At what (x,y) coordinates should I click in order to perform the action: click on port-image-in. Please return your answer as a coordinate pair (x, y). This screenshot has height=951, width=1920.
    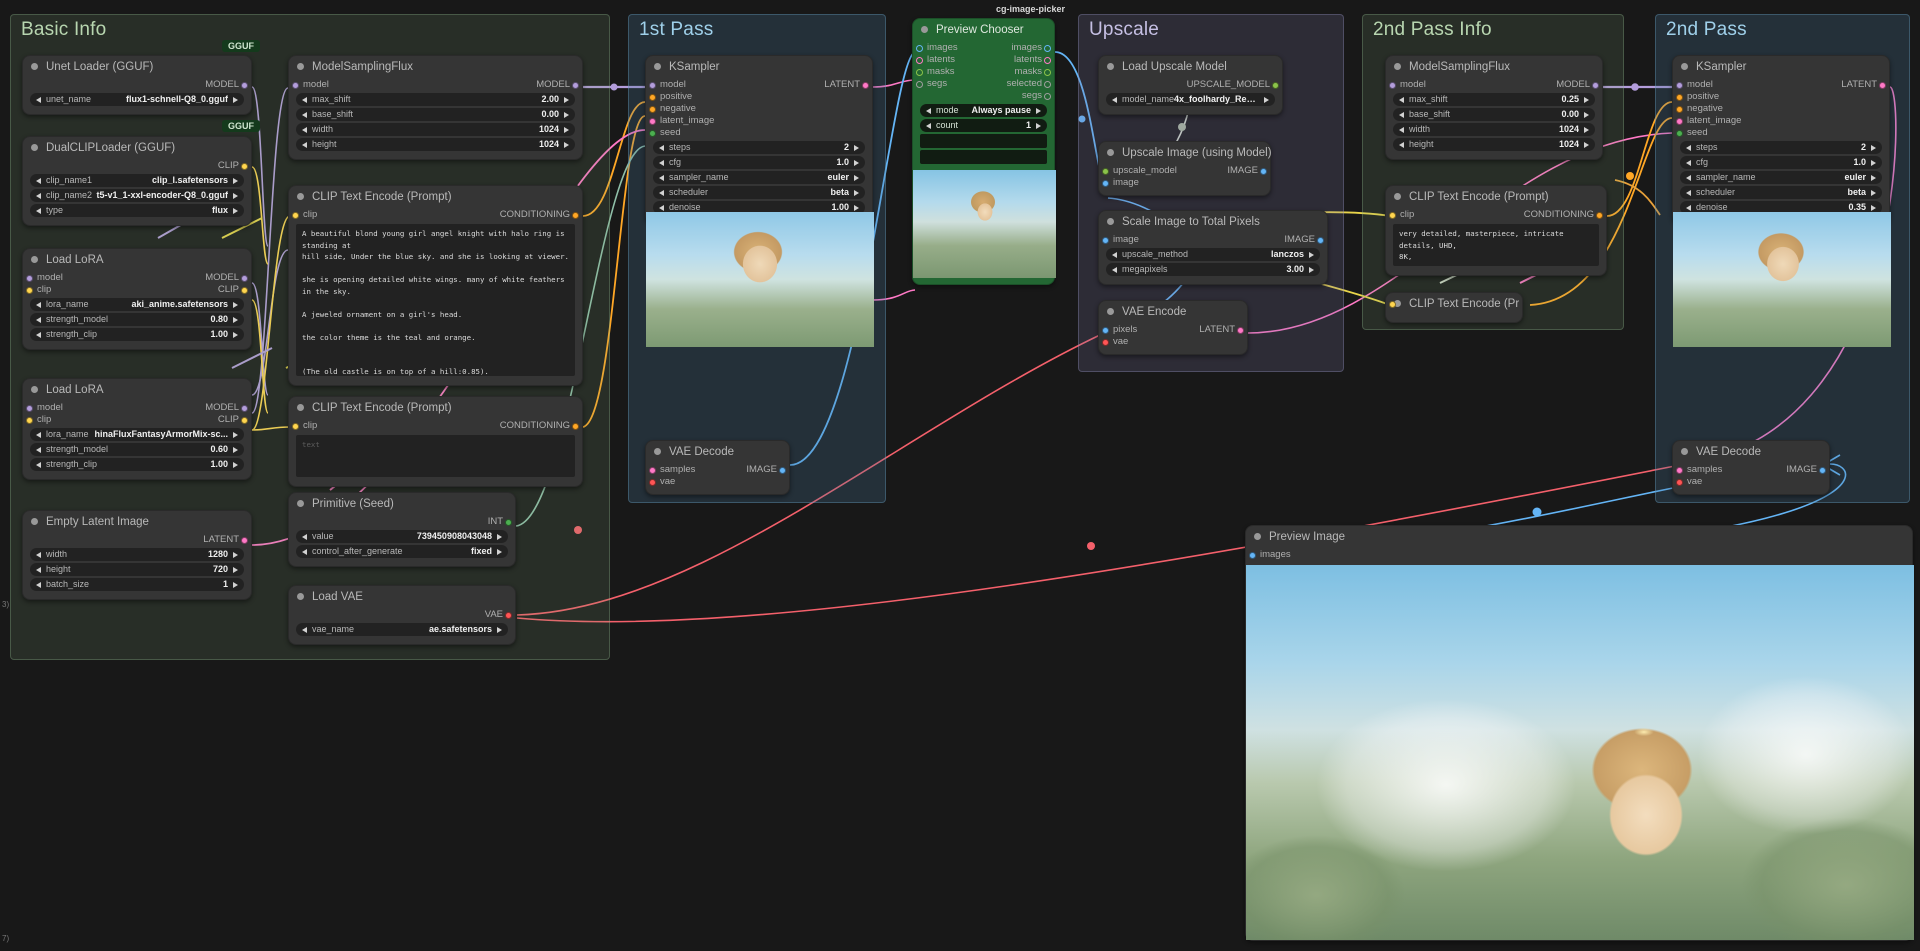
    Looking at the image, I should click on (1105, 183).